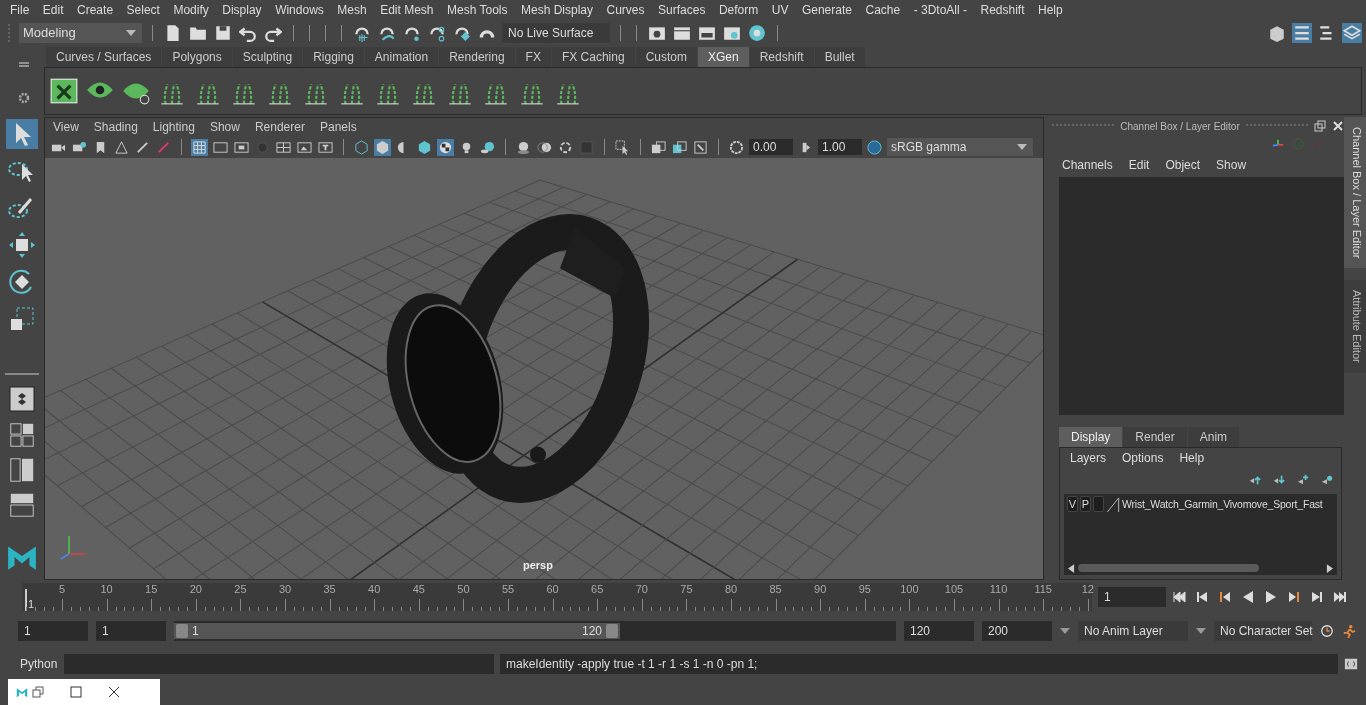 The width and height of the screenshot is (1366, 705). What do you see at coordinates (557, 10) in the screenshot?
I see `menu-item: Mesh Display` at bounding box center [557, 10].